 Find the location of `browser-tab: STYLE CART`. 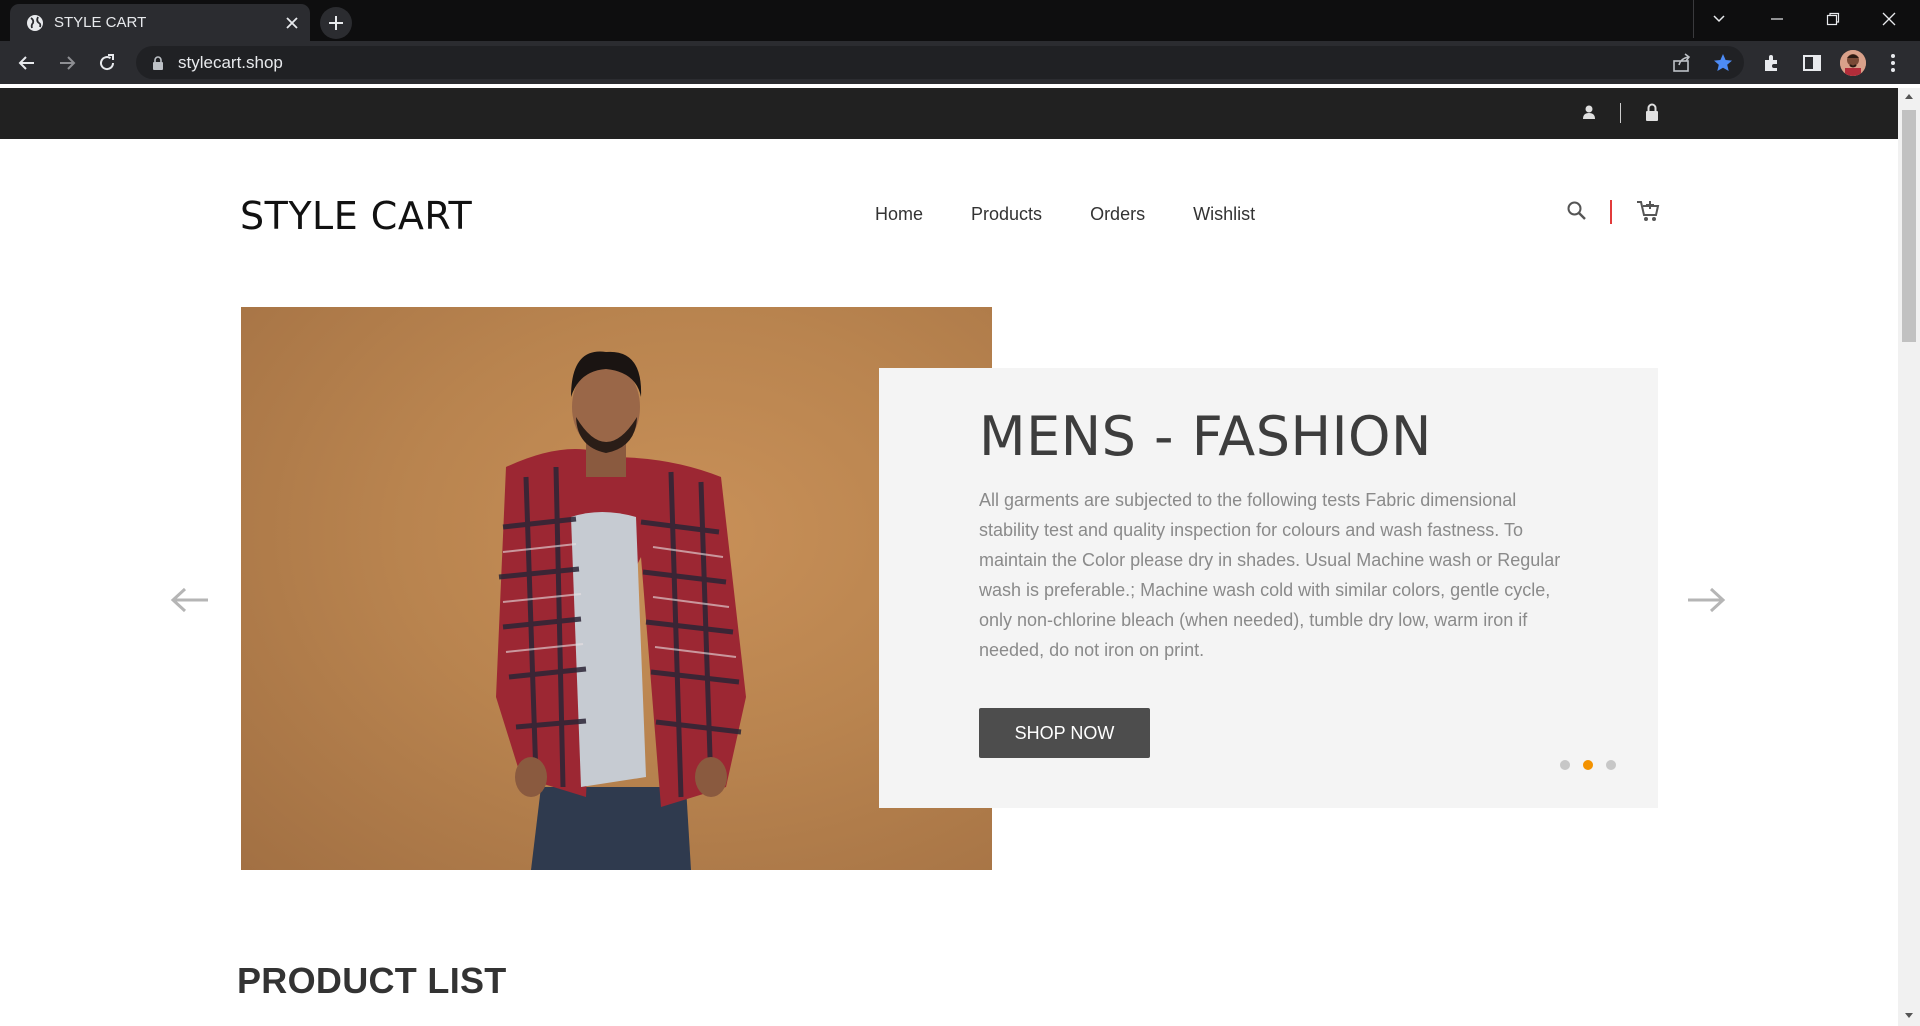

browser-tab: STYLE CART is located at coordinates (160, 22).